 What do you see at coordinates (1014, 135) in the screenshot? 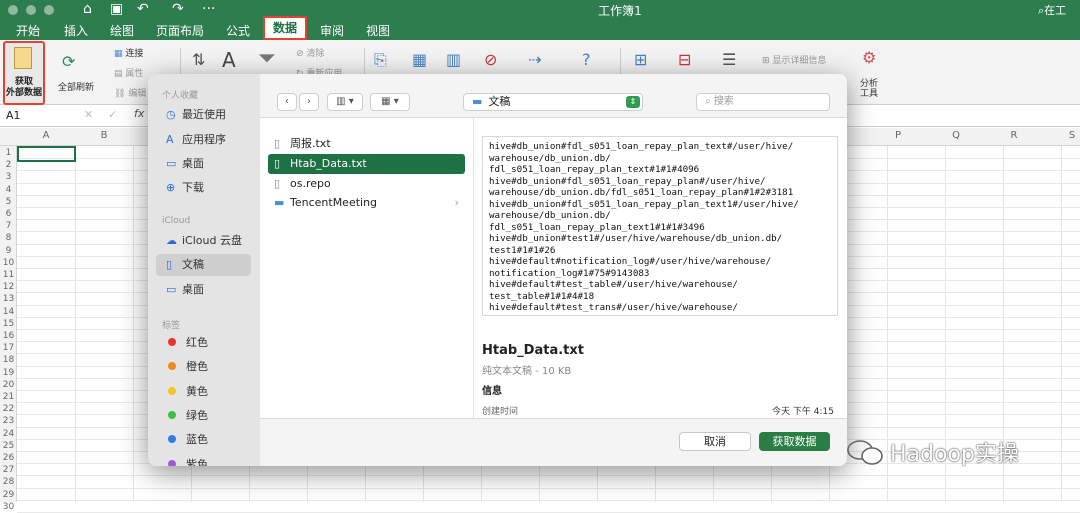
I see `column-header: R` at bounding box center [1014, 135].